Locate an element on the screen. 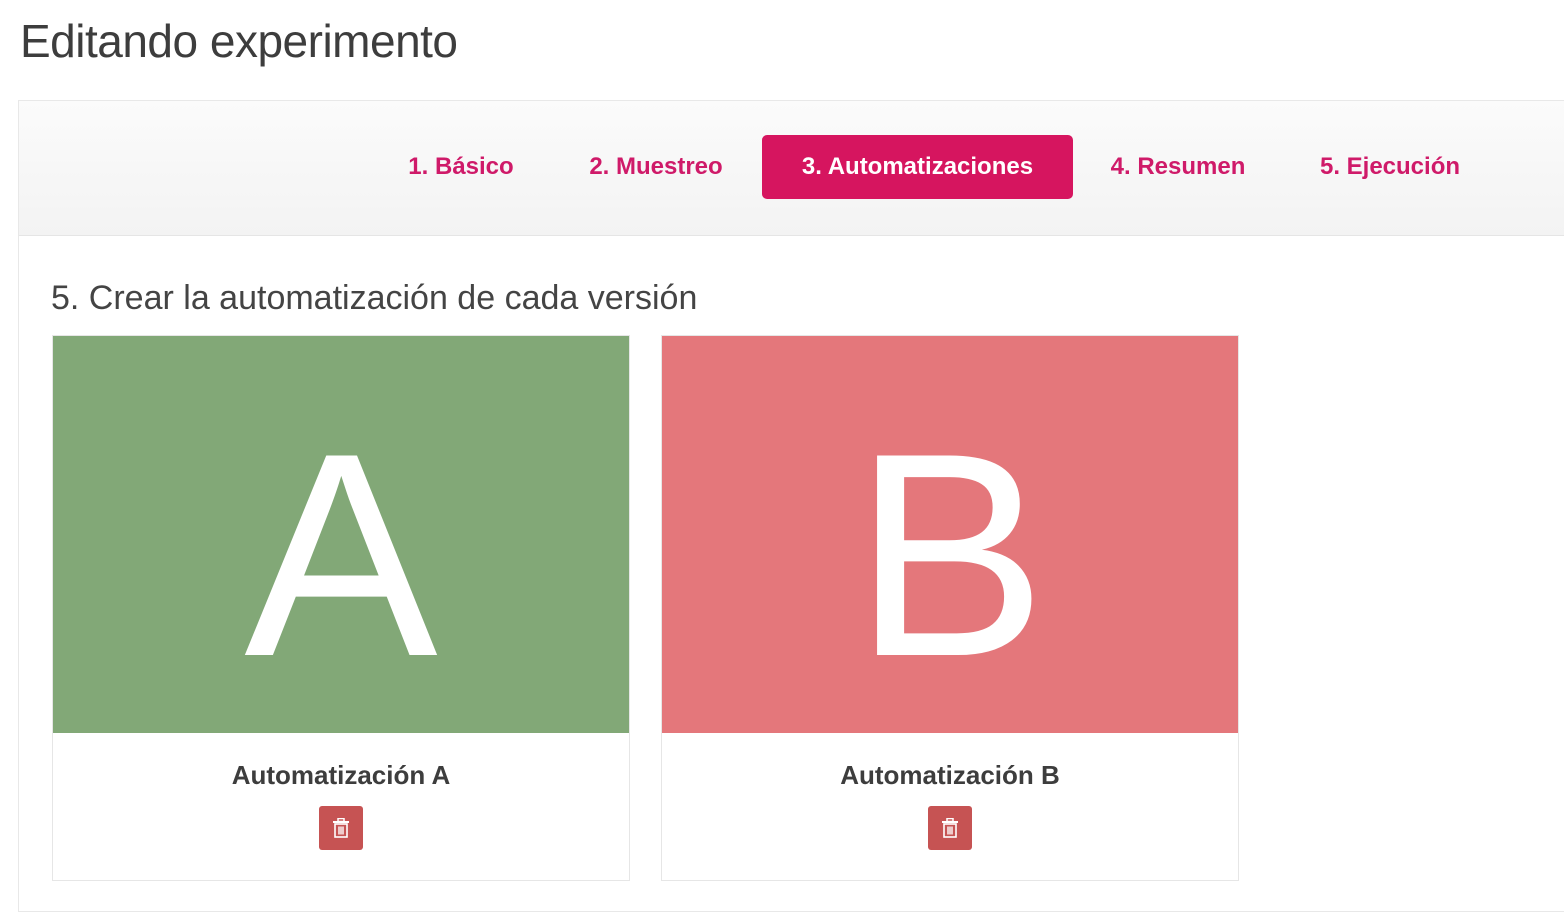  tab-automatizaciones: 3. Automatizaciones is located at coordinates (917, 167).